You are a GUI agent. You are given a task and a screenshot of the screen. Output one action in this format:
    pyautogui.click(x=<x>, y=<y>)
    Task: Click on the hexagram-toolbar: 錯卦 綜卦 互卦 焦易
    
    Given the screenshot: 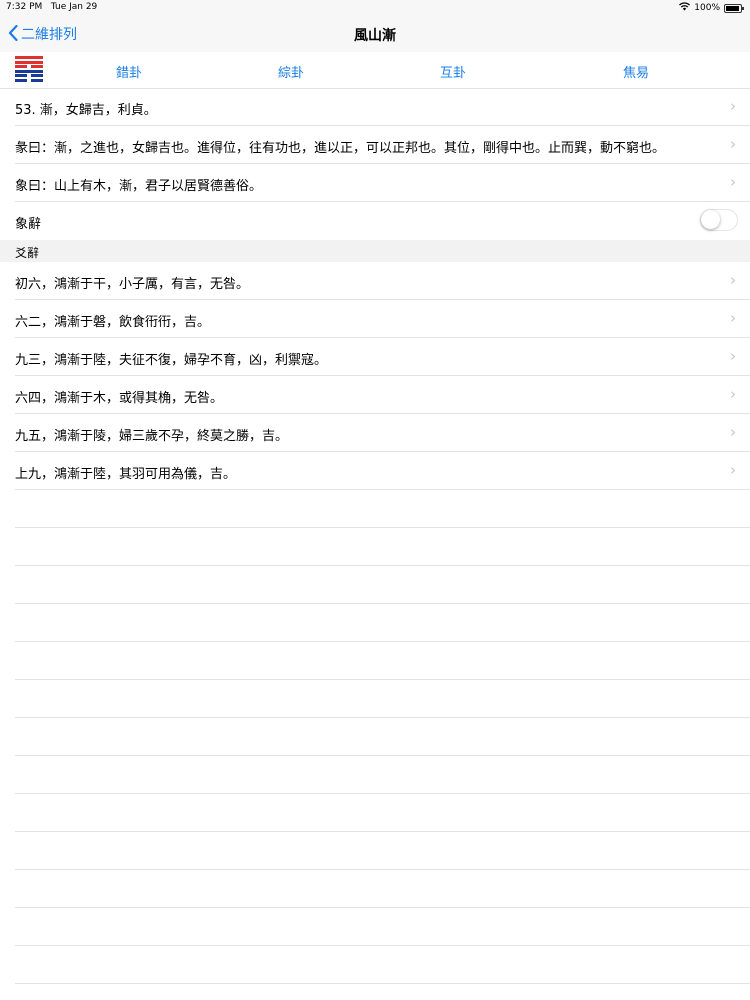 What is the action you would take?
    pyautogui.click(x=375, y=70)
    